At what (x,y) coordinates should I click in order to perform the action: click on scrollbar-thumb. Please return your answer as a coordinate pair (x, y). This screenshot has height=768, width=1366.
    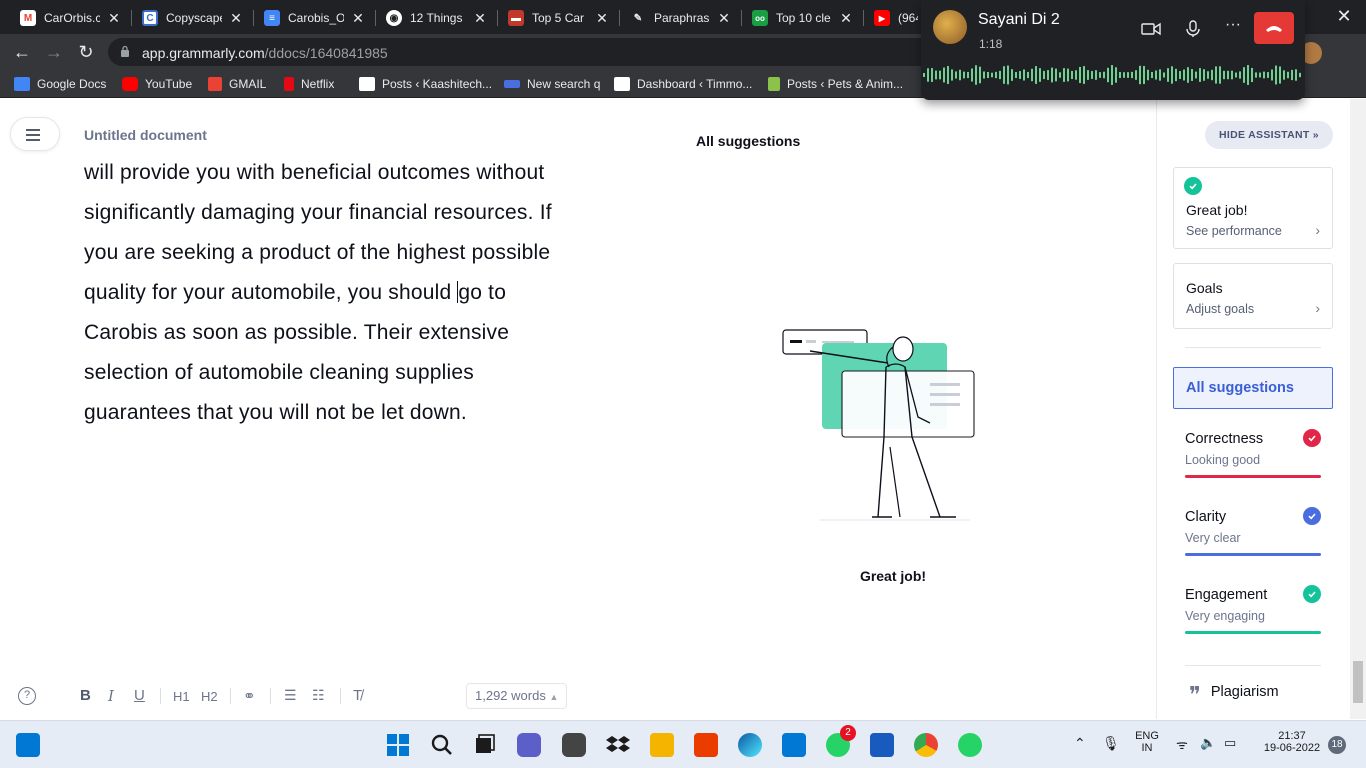
    Looking at the image, I should click on (1358, 682).